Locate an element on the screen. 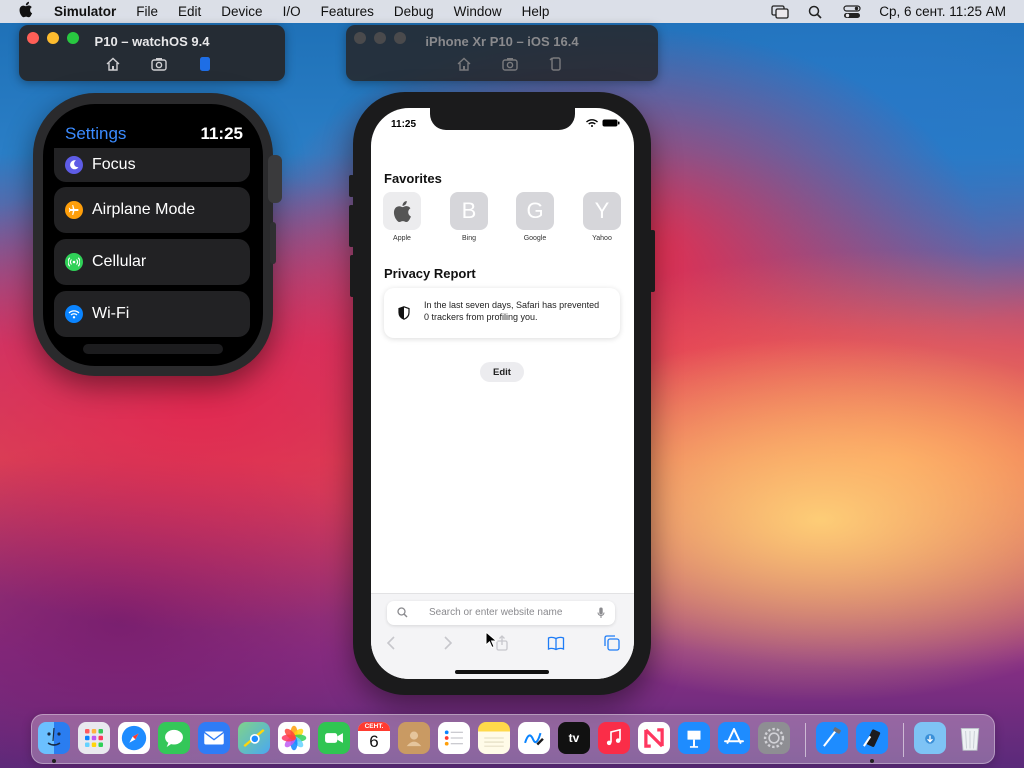 This screenshot has width=1024, height=768. edit-button: Edit is located at coordinates (502, 372).